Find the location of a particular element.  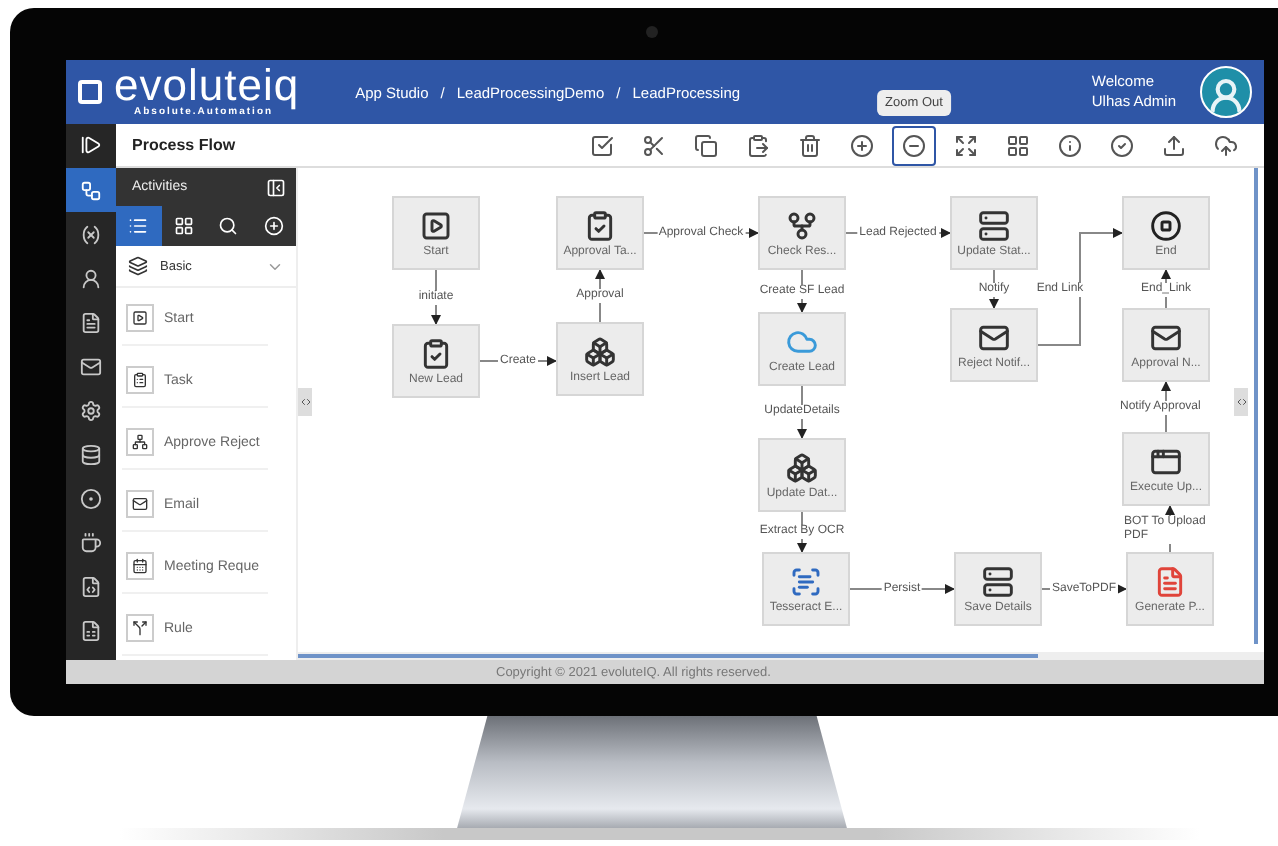

layers-icon is located at coordinates (138, 266).